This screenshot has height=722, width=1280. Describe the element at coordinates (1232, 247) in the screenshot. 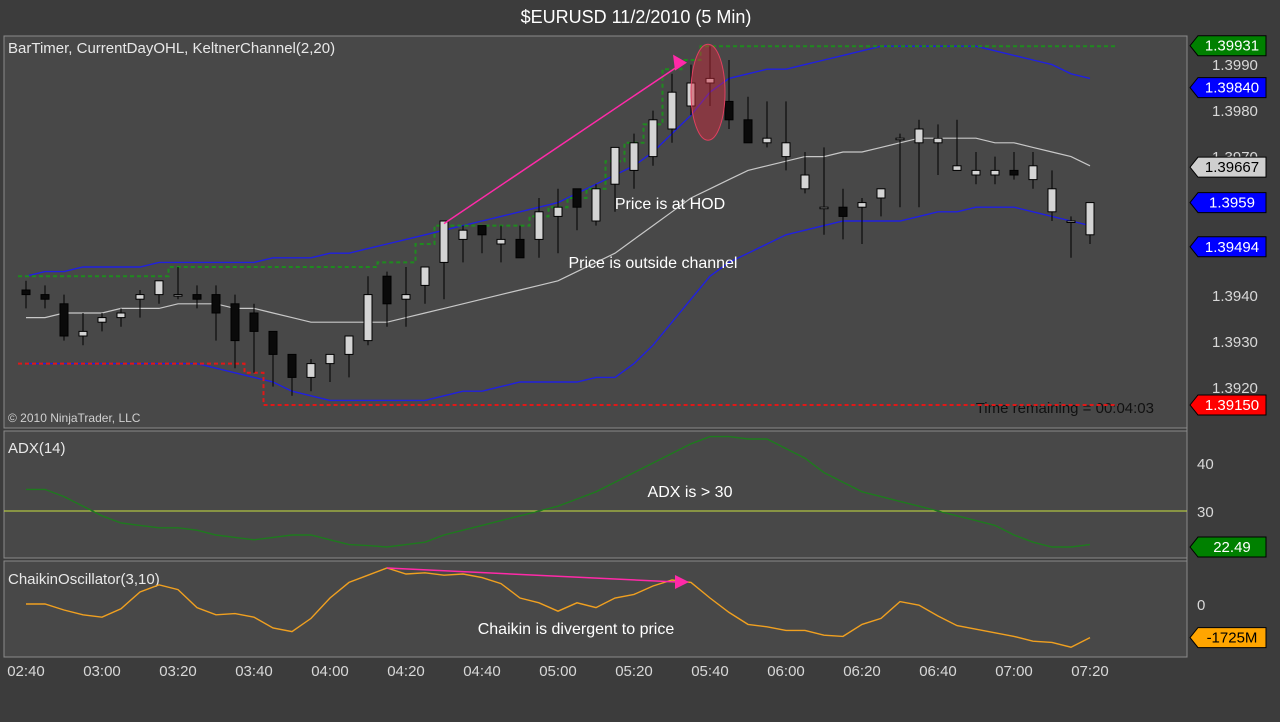

I see `price-badge: 1.39494` at that location.